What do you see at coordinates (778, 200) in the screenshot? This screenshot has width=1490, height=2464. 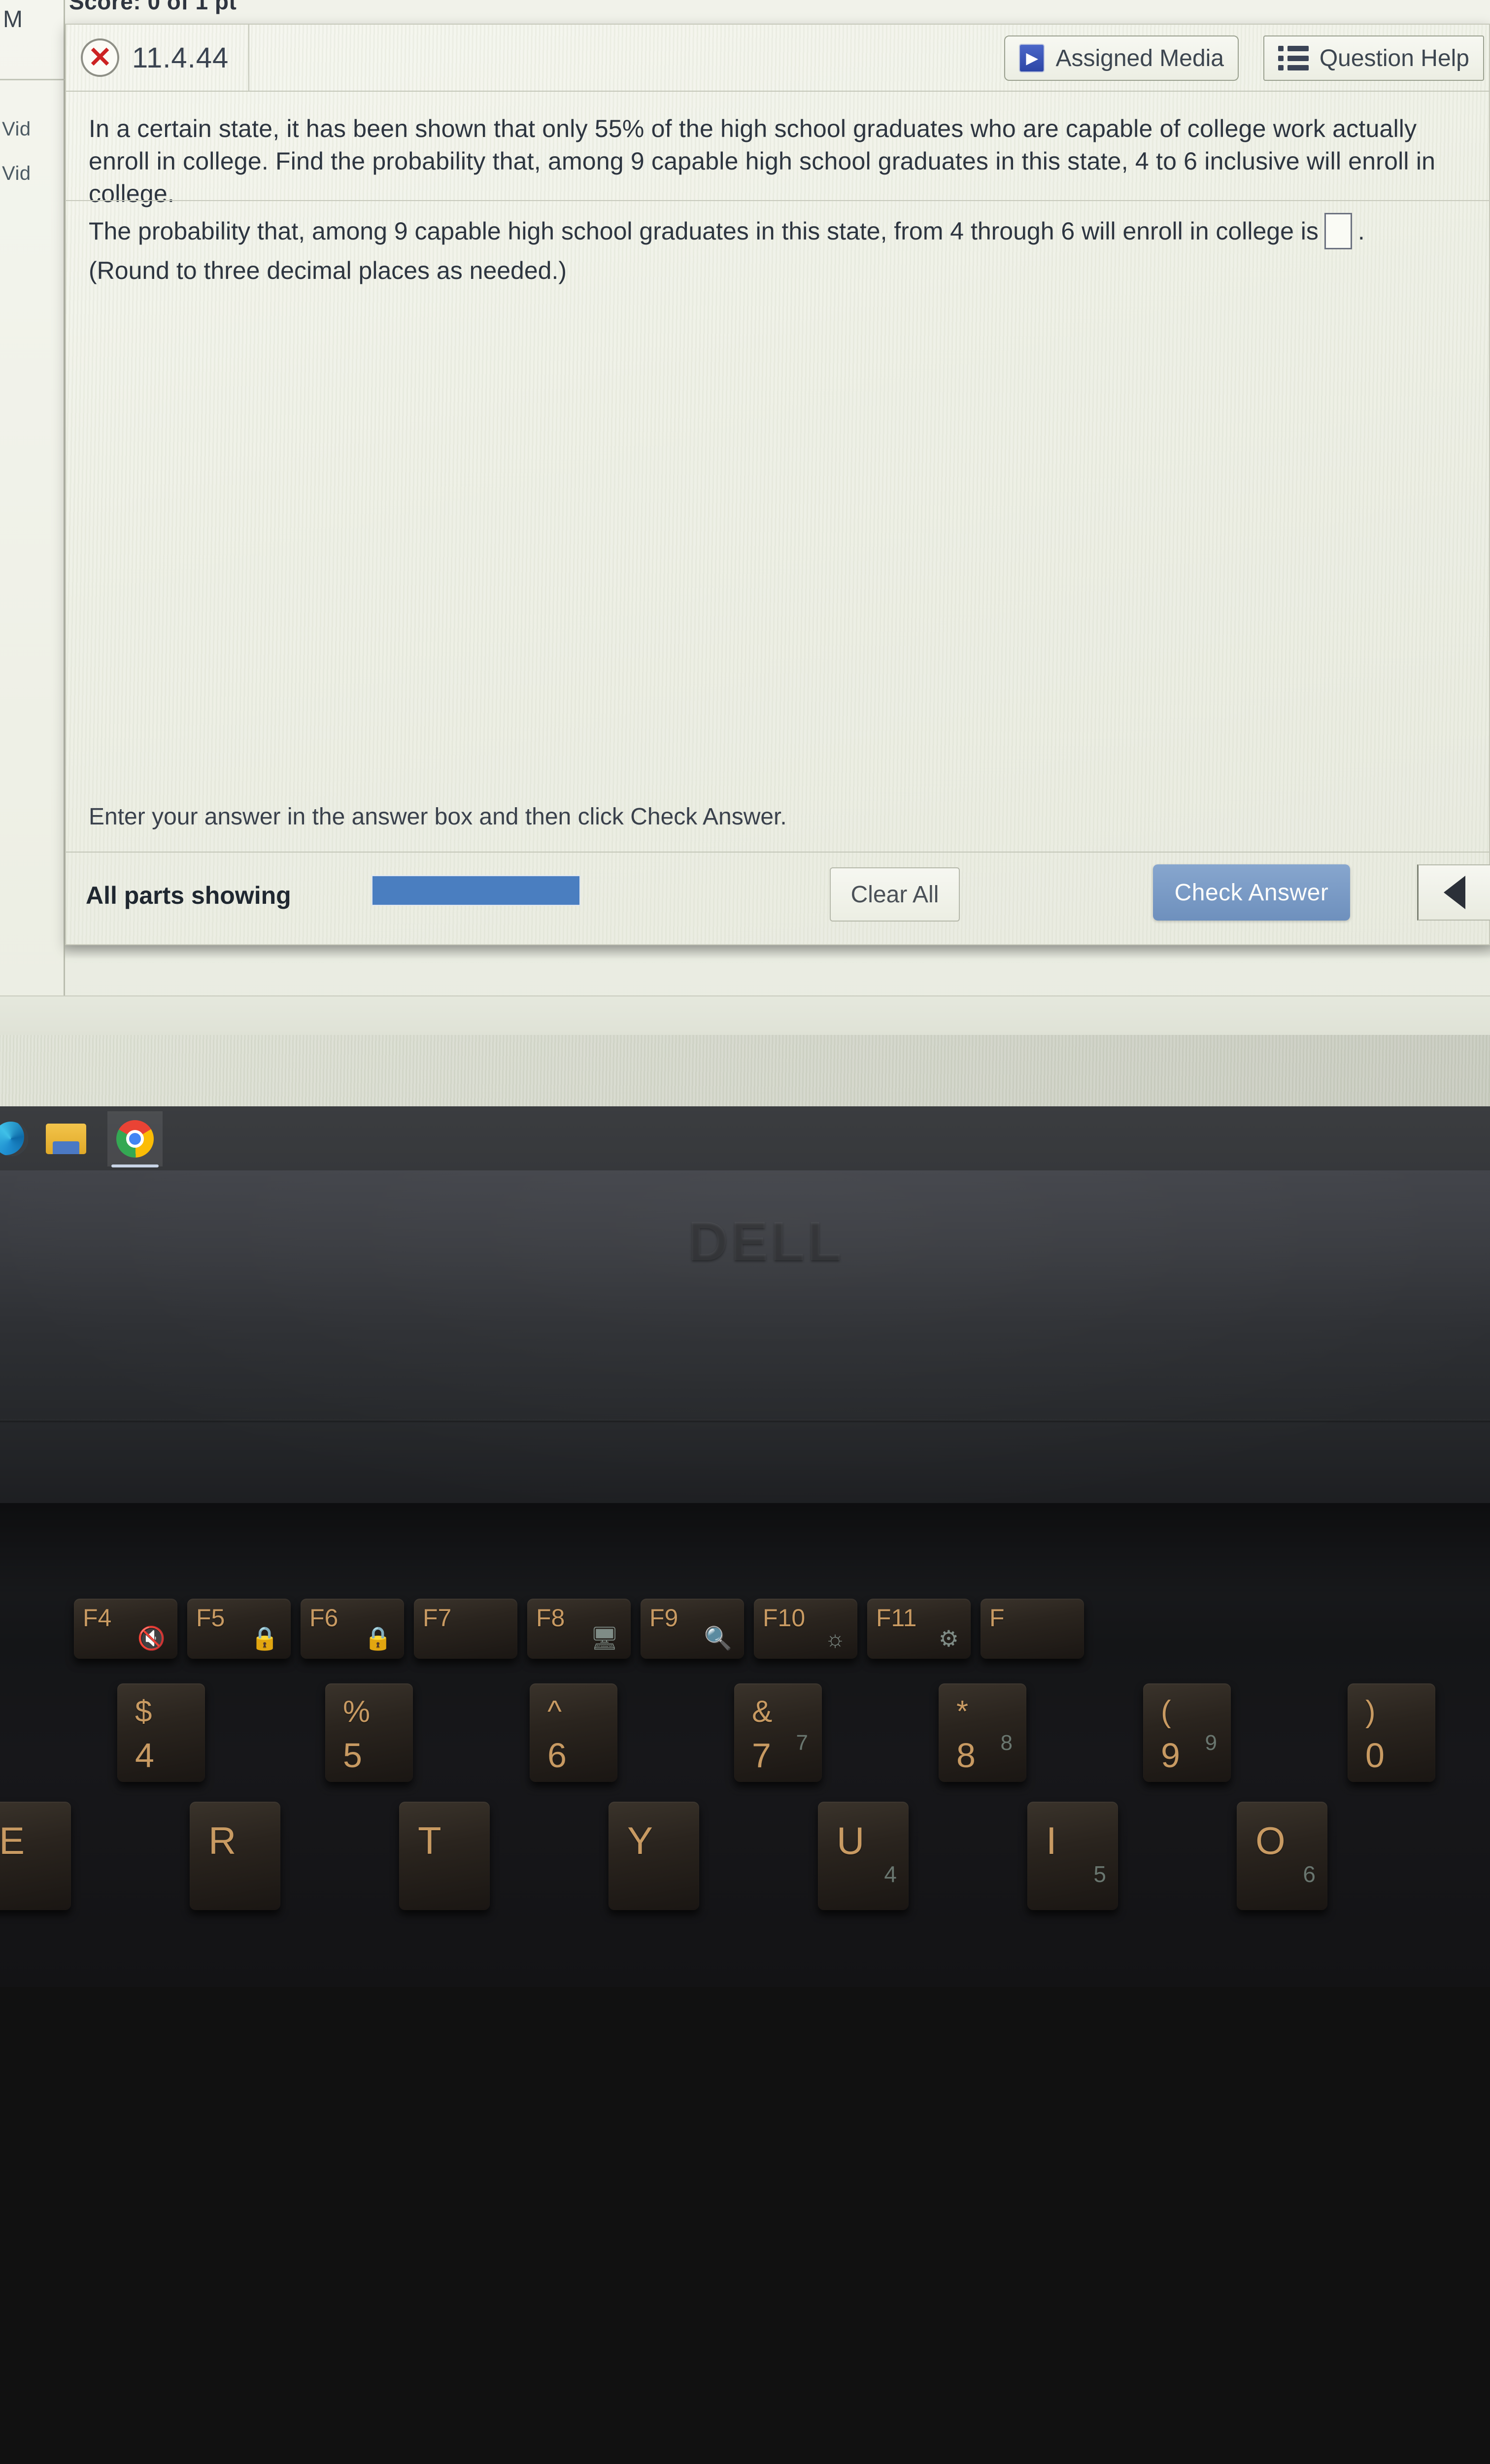 I see `question-divider` at bounding box center [778, 200].